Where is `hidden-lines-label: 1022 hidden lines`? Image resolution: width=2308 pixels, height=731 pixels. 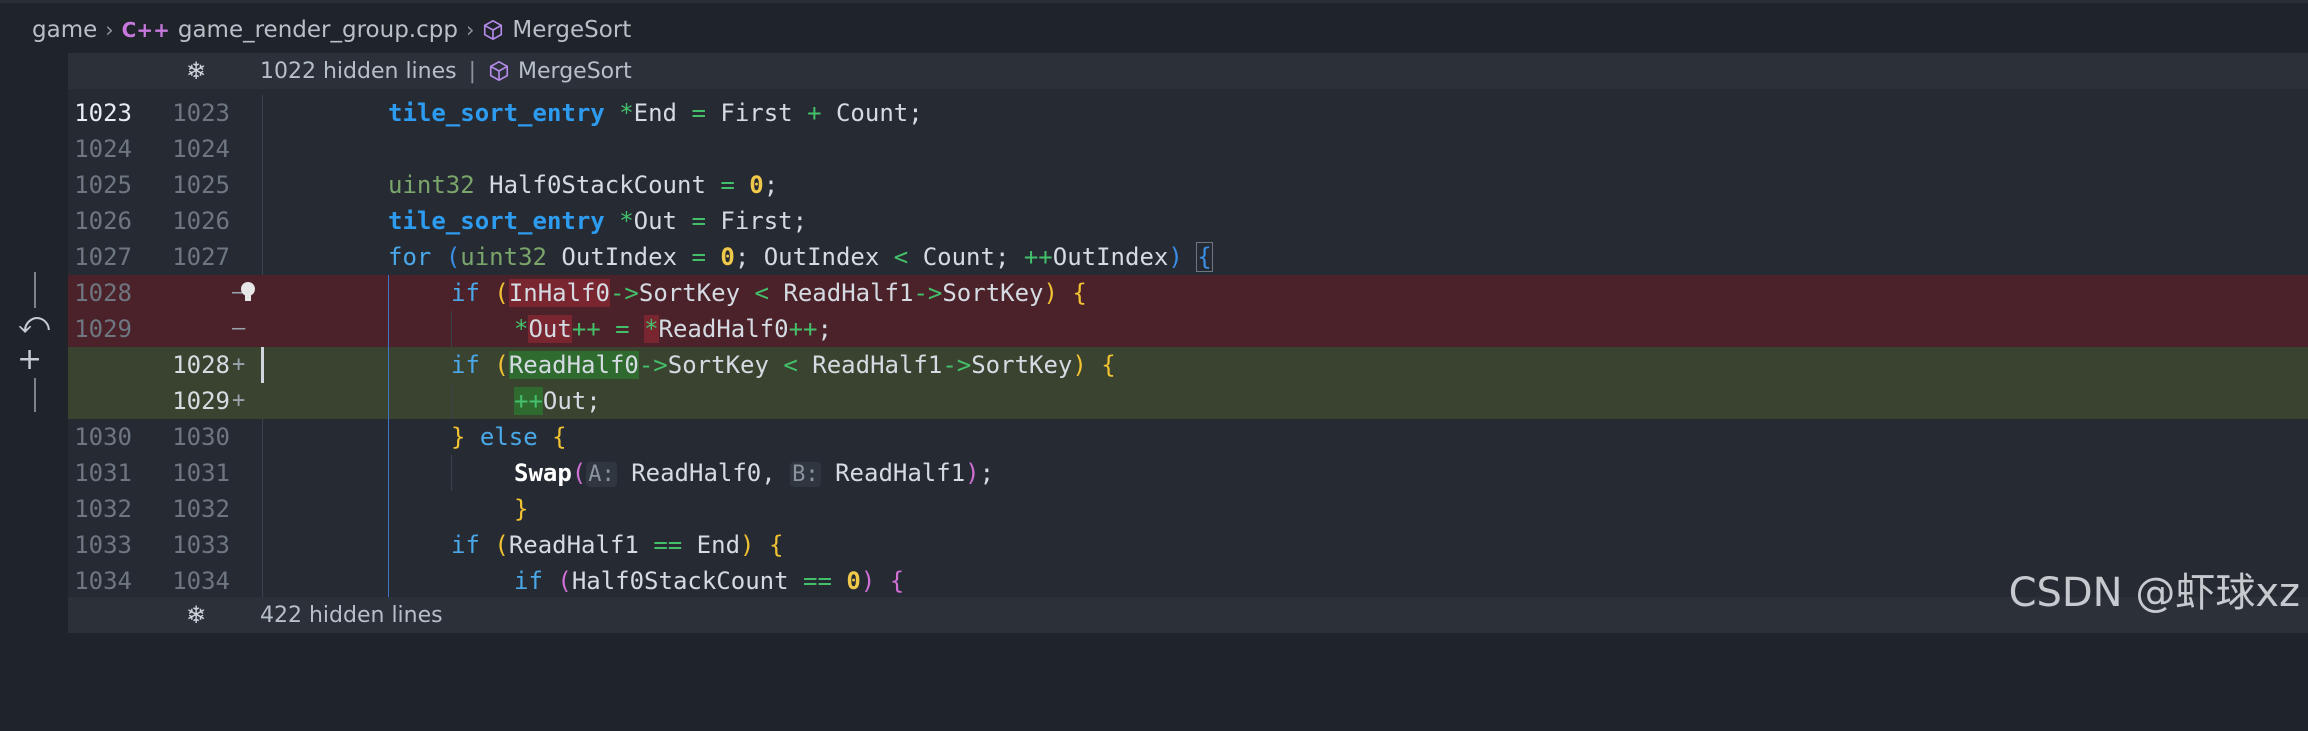
hidden-lines-label: 1022 hidden lines is located at coordinates (358, 71).